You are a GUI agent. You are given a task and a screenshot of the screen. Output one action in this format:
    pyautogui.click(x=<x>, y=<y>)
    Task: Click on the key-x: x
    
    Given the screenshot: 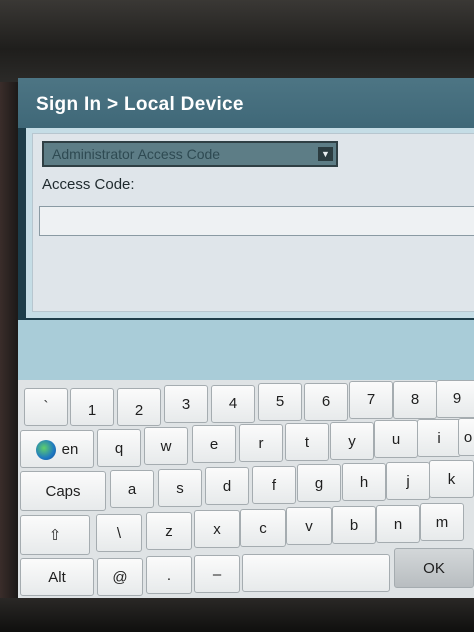 What is the action you would take?
    pyautogui.click(x=217, y=529)
    